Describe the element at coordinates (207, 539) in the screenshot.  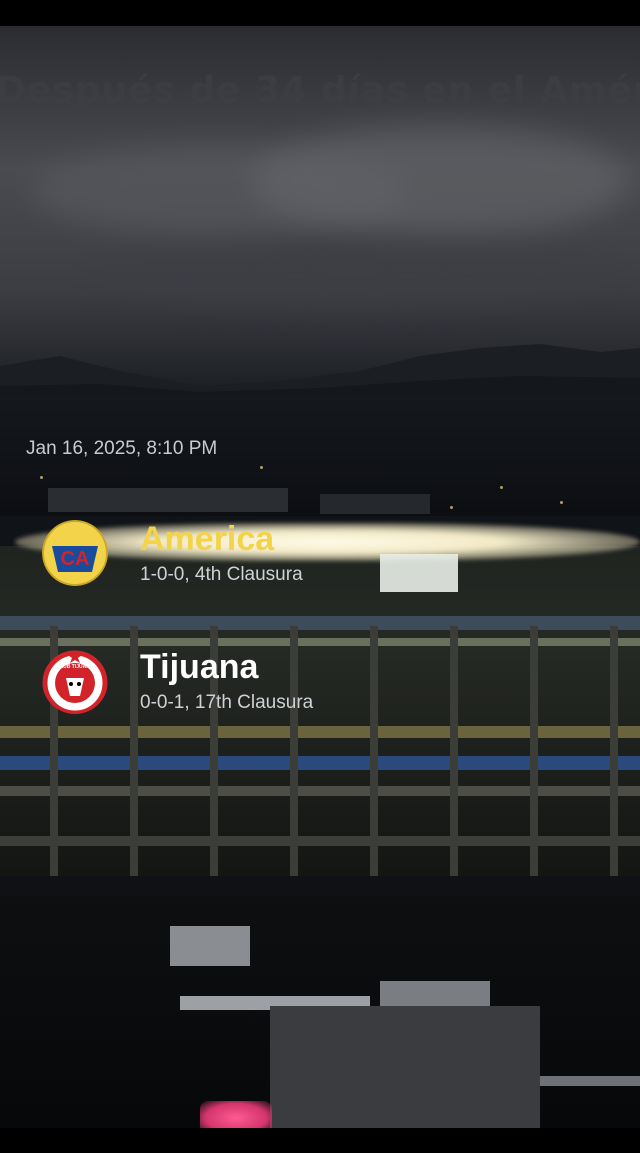
I see `home-team-name: America` at that location.